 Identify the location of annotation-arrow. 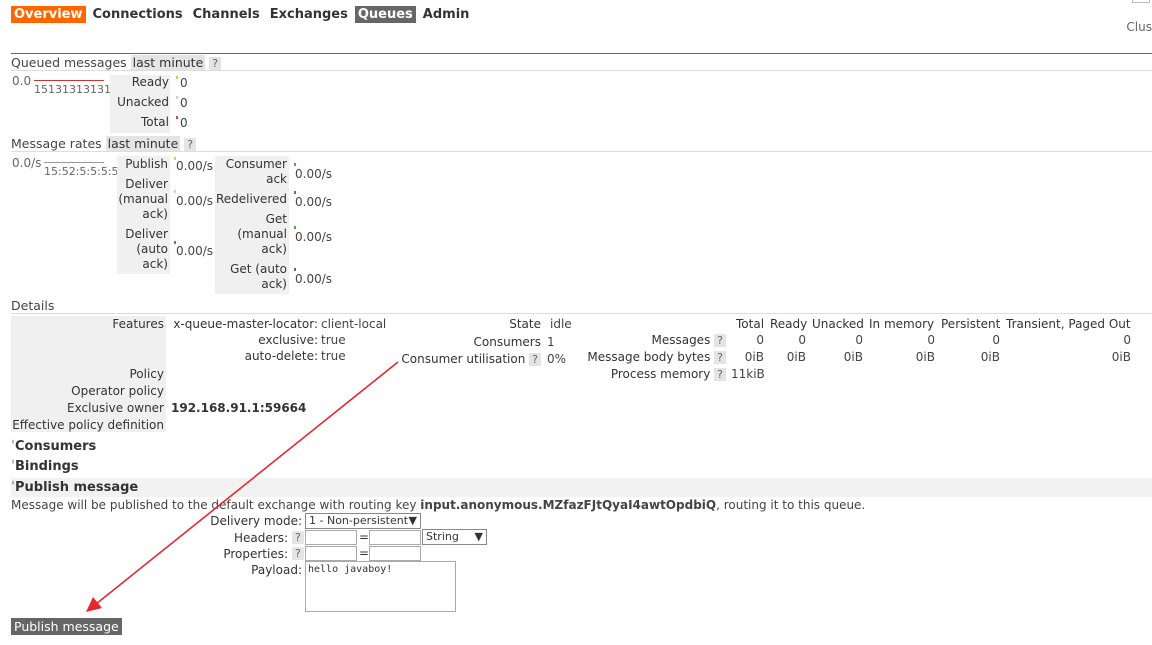
(242, 486).